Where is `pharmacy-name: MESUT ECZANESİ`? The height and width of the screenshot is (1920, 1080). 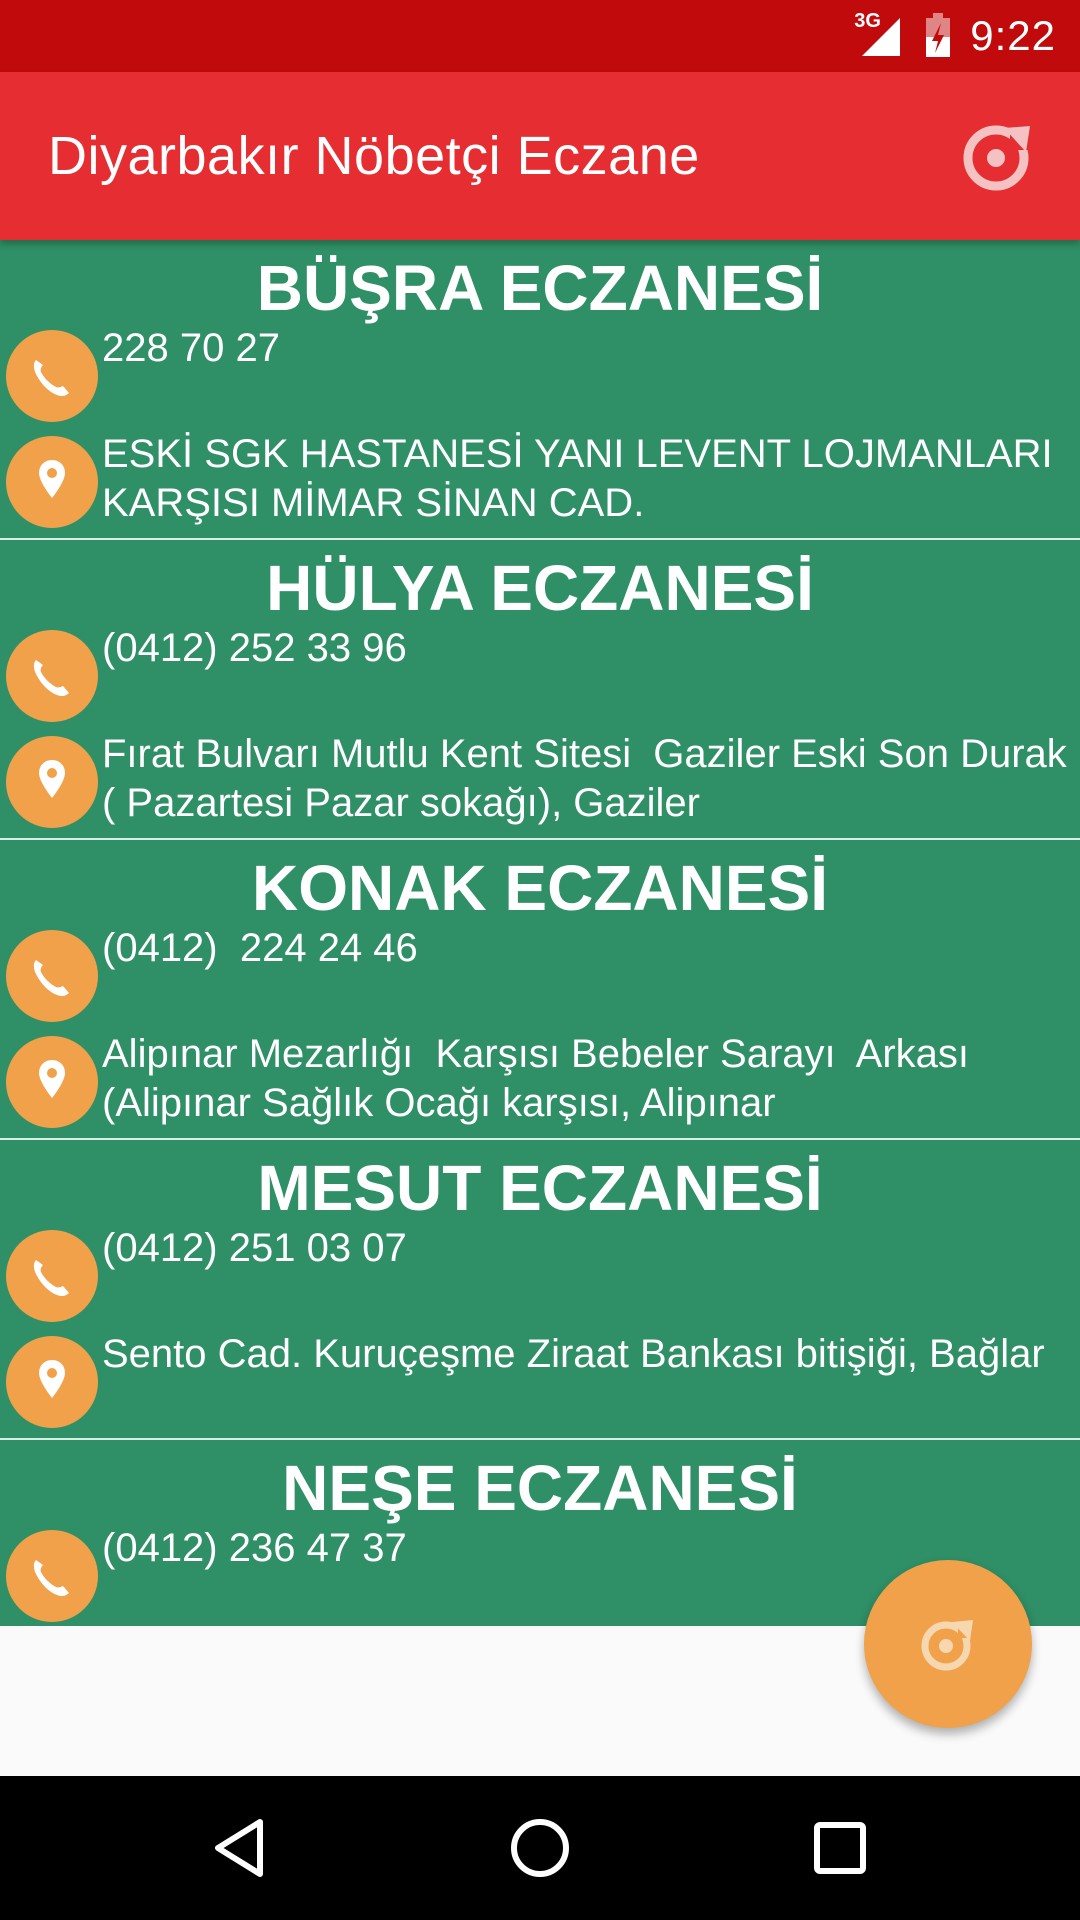 pharmacy-name: MESUT ECZANESİ is located at coordinates (540, 1188).